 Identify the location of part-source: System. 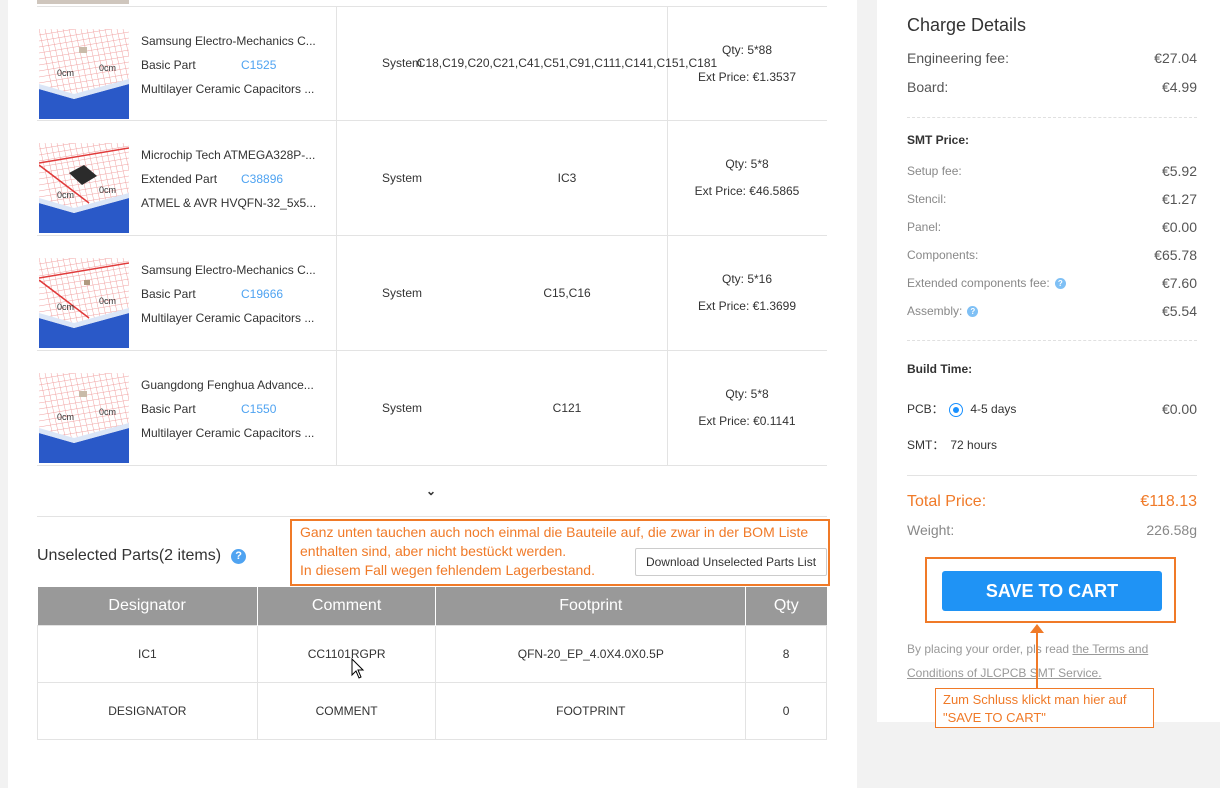
(401, 407).